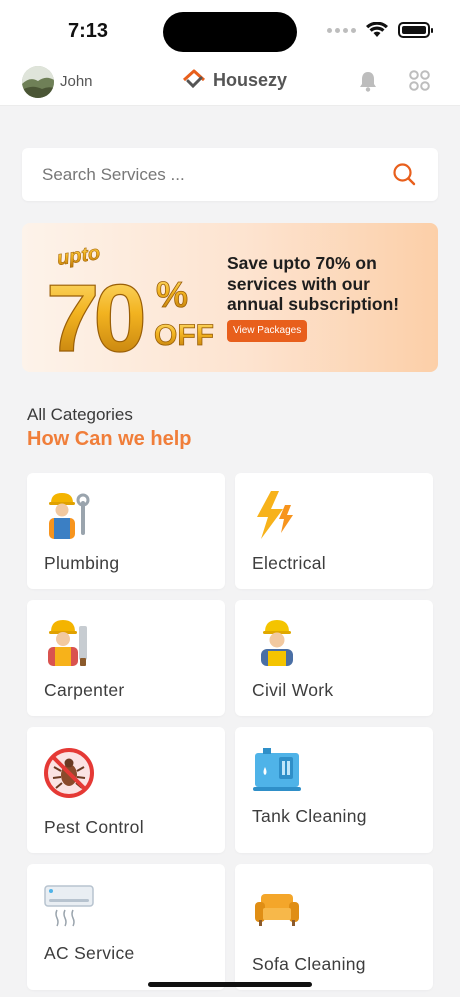 This screenshot has width=460, height=997. What do you see at coordinates (289, 563) in the screenshot?
I see `category-label-electrical: Electrical` at bounding box center [289, 563].